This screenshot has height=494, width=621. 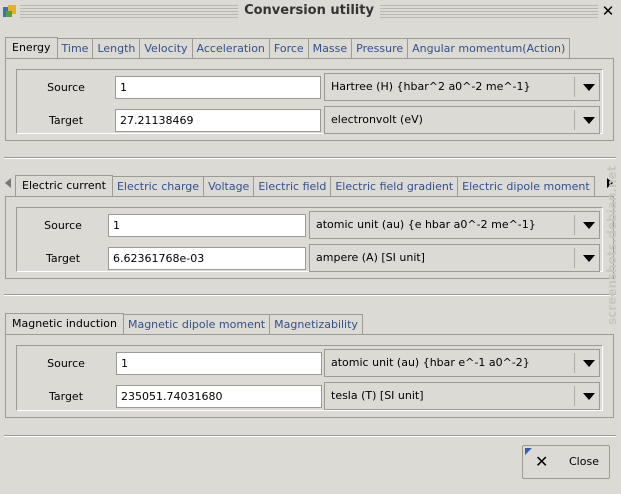 What do you see at coordinates (64, 186) in the screenshot?
I see `tab-electric-current: Electric current` at bounding box center [64, 186].